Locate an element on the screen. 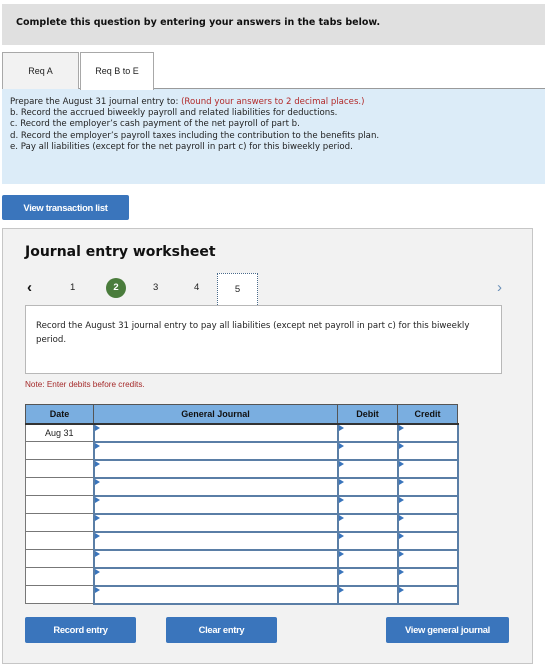 This screenshot has height=669, width=545. date-cell: Aug 31 is located at coordinates (59, 432).